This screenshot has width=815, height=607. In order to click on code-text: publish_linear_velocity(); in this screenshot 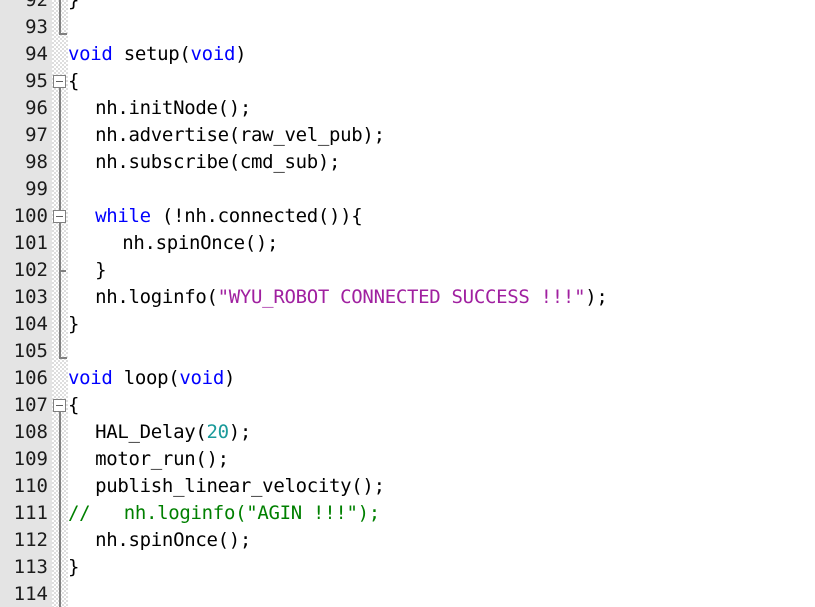, I will do `click(240, 486)`.